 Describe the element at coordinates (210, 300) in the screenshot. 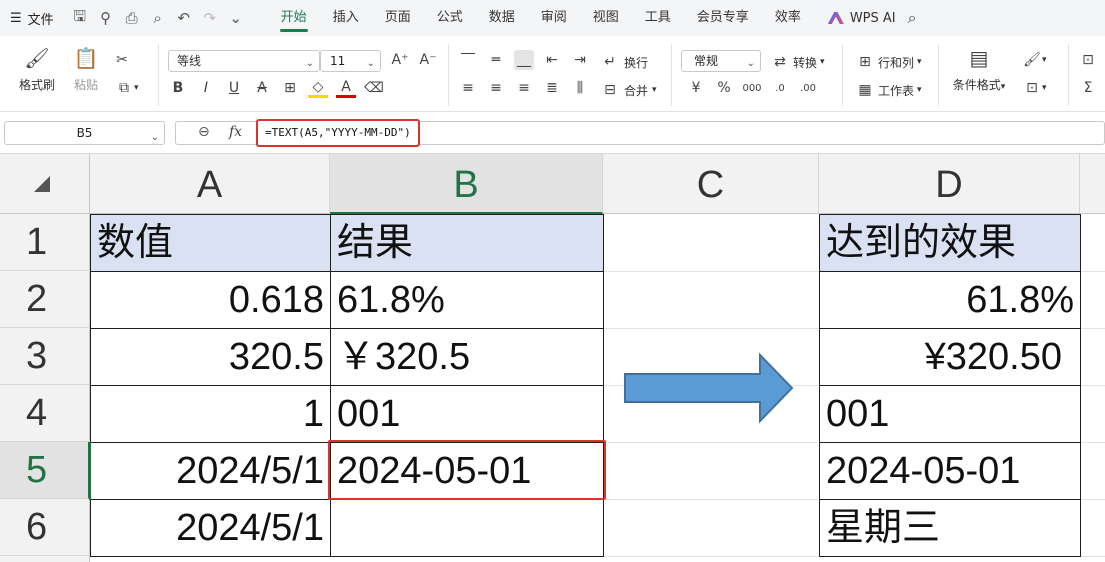

I see `cell-a2: 0.618` at that location.